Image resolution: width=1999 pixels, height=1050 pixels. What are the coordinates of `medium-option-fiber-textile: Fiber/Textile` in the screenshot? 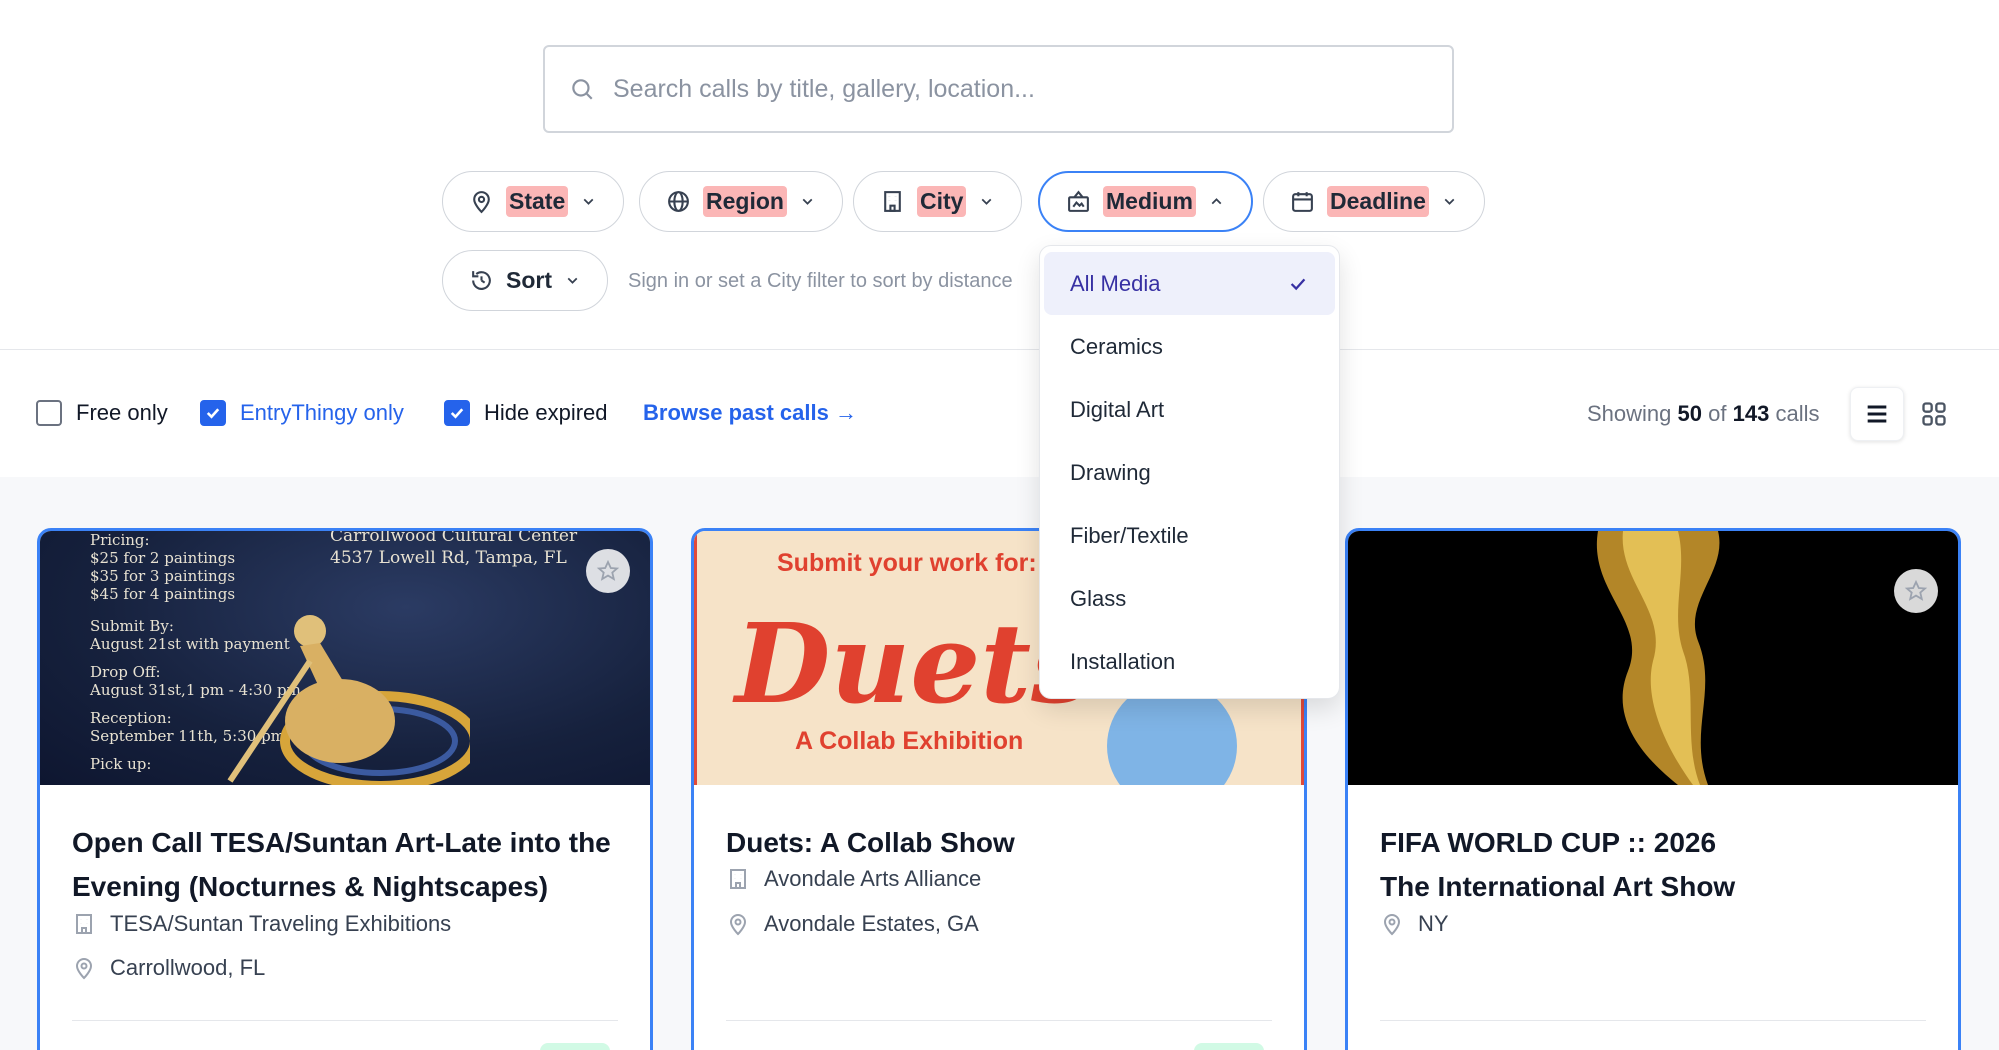 It's located at (1189, 535).